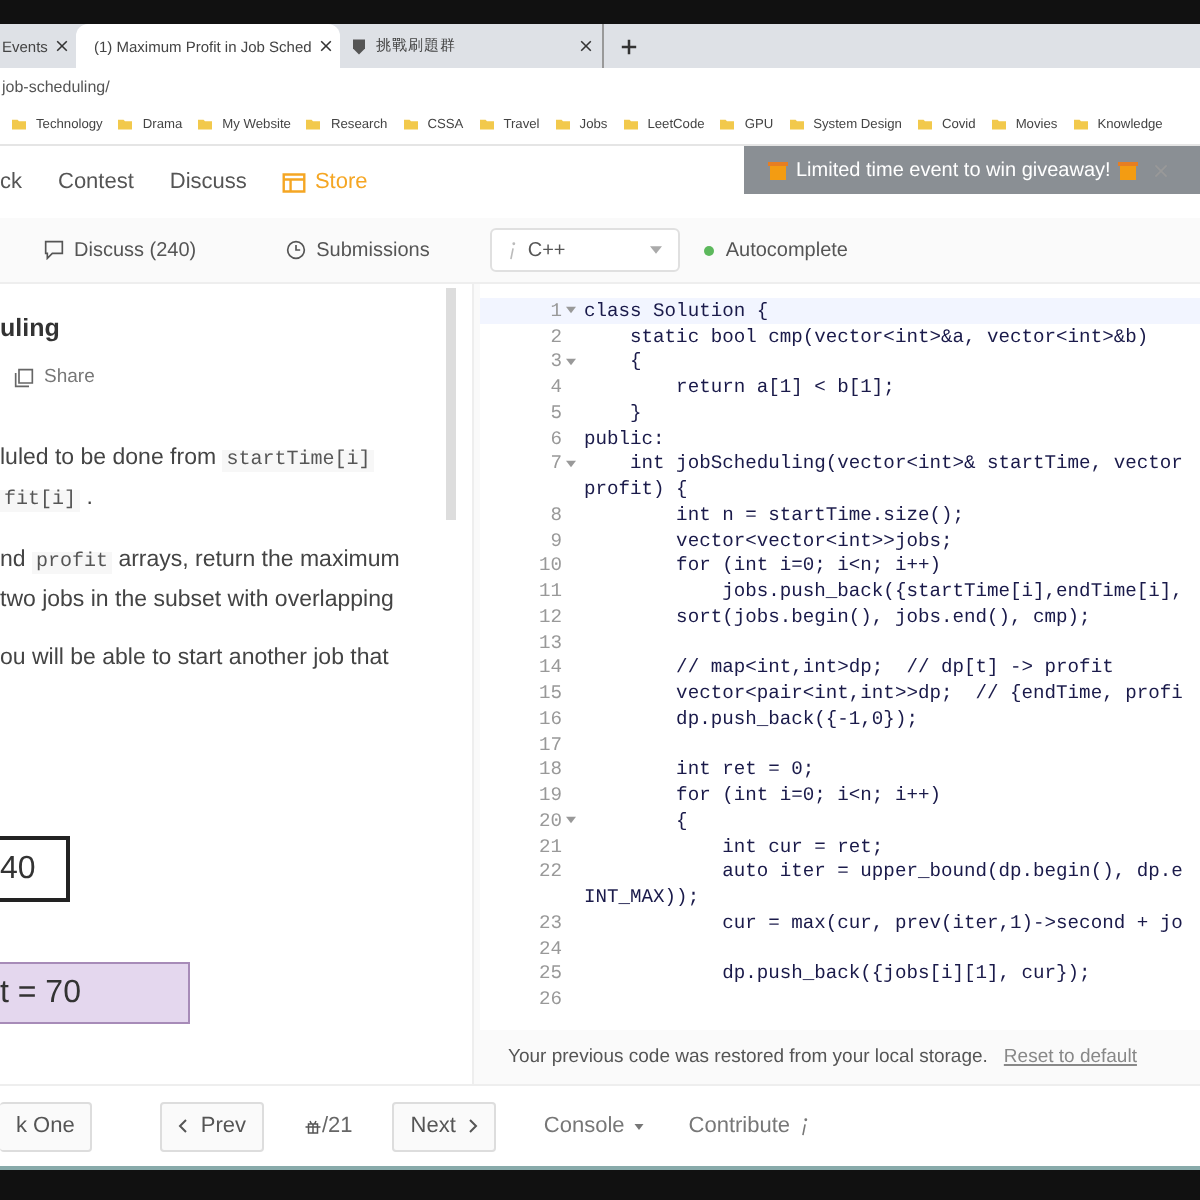 This screenshot has width=1200, height=1200. Describe the element at coordinates (786, 250) in the screenshot. I see `autocomplete-toggle: Autocomplete` at that location.